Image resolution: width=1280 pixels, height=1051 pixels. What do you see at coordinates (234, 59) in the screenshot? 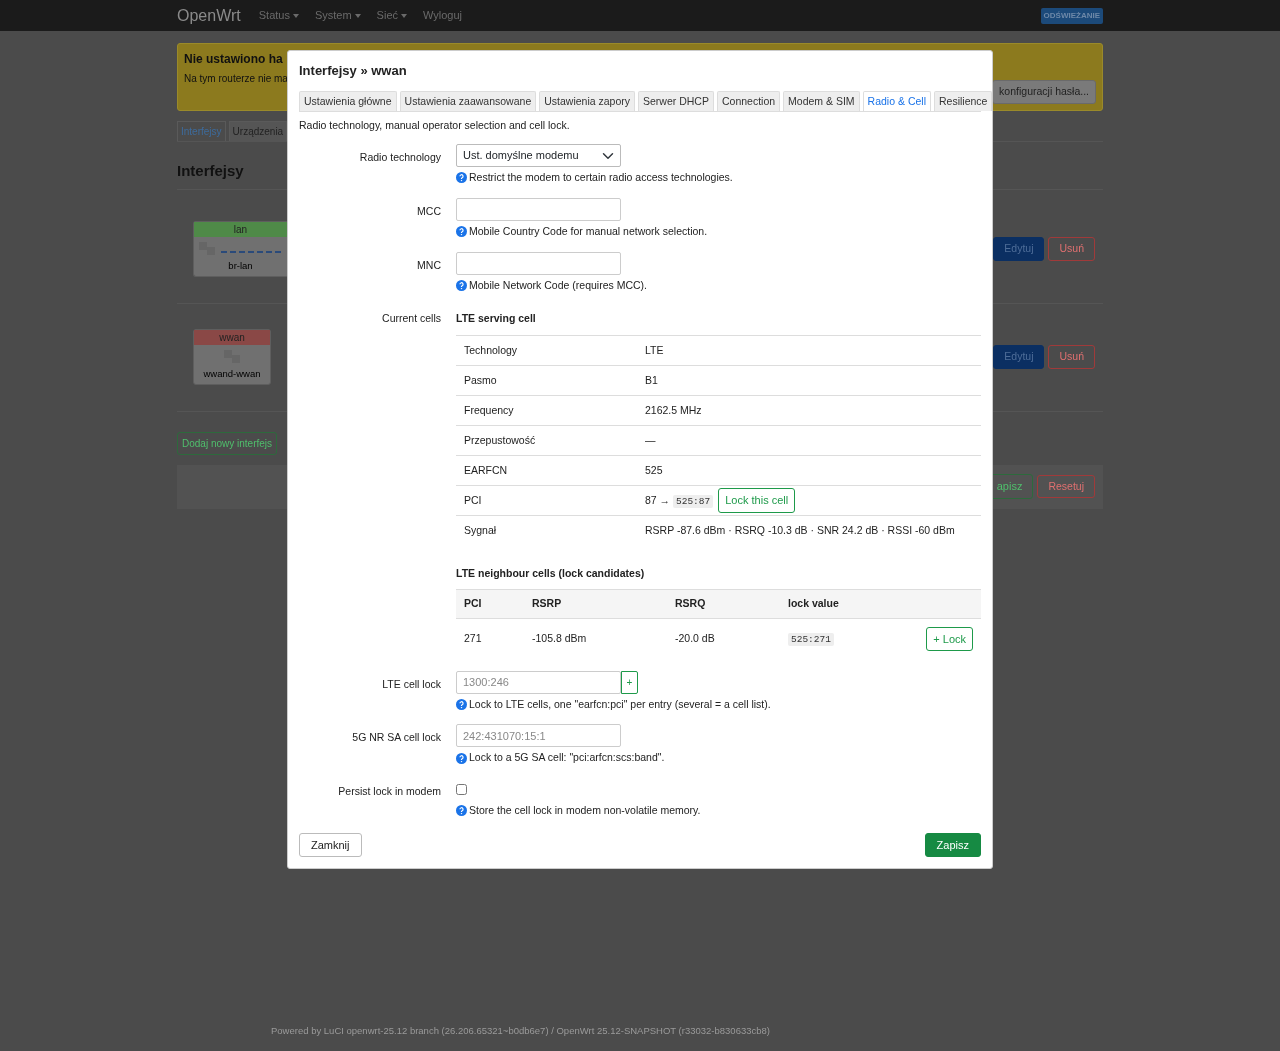
I see `warning-title: Nie ustawiono ha` at bounding box center [234, 59].